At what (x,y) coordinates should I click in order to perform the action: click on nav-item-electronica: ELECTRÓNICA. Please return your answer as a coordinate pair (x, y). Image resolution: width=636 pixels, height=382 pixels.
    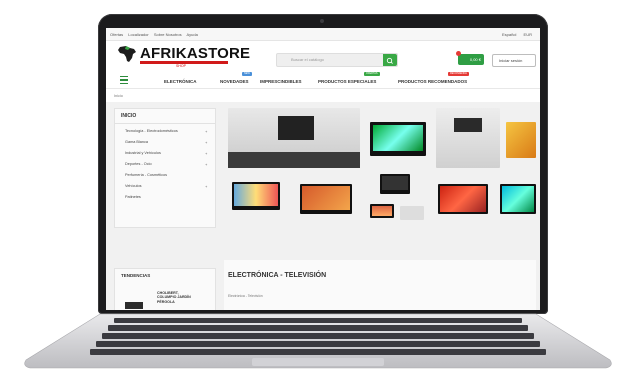
    Looking at the image, I should click on (180, 81).